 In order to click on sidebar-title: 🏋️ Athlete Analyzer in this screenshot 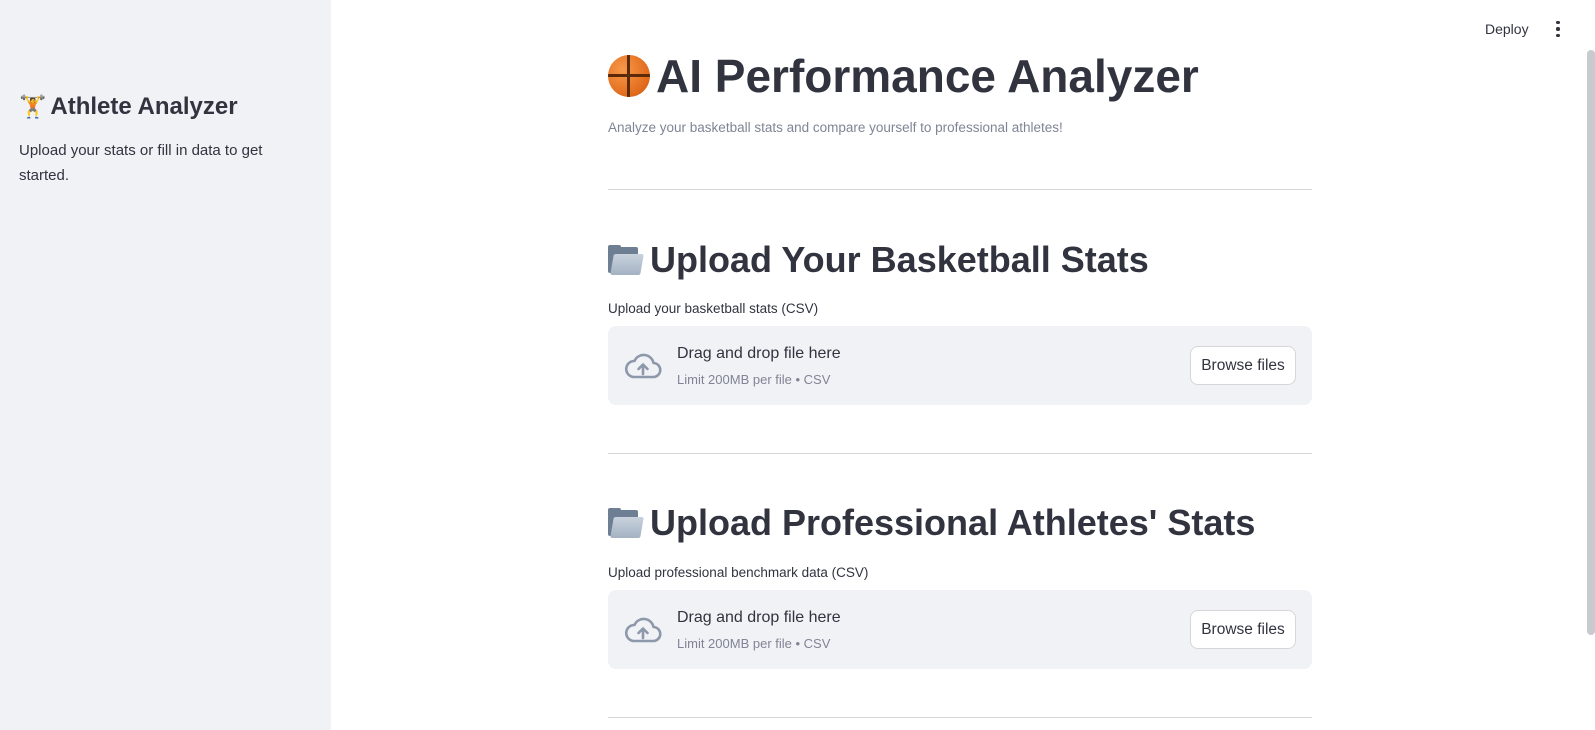, I will do `click(128, 107)`.